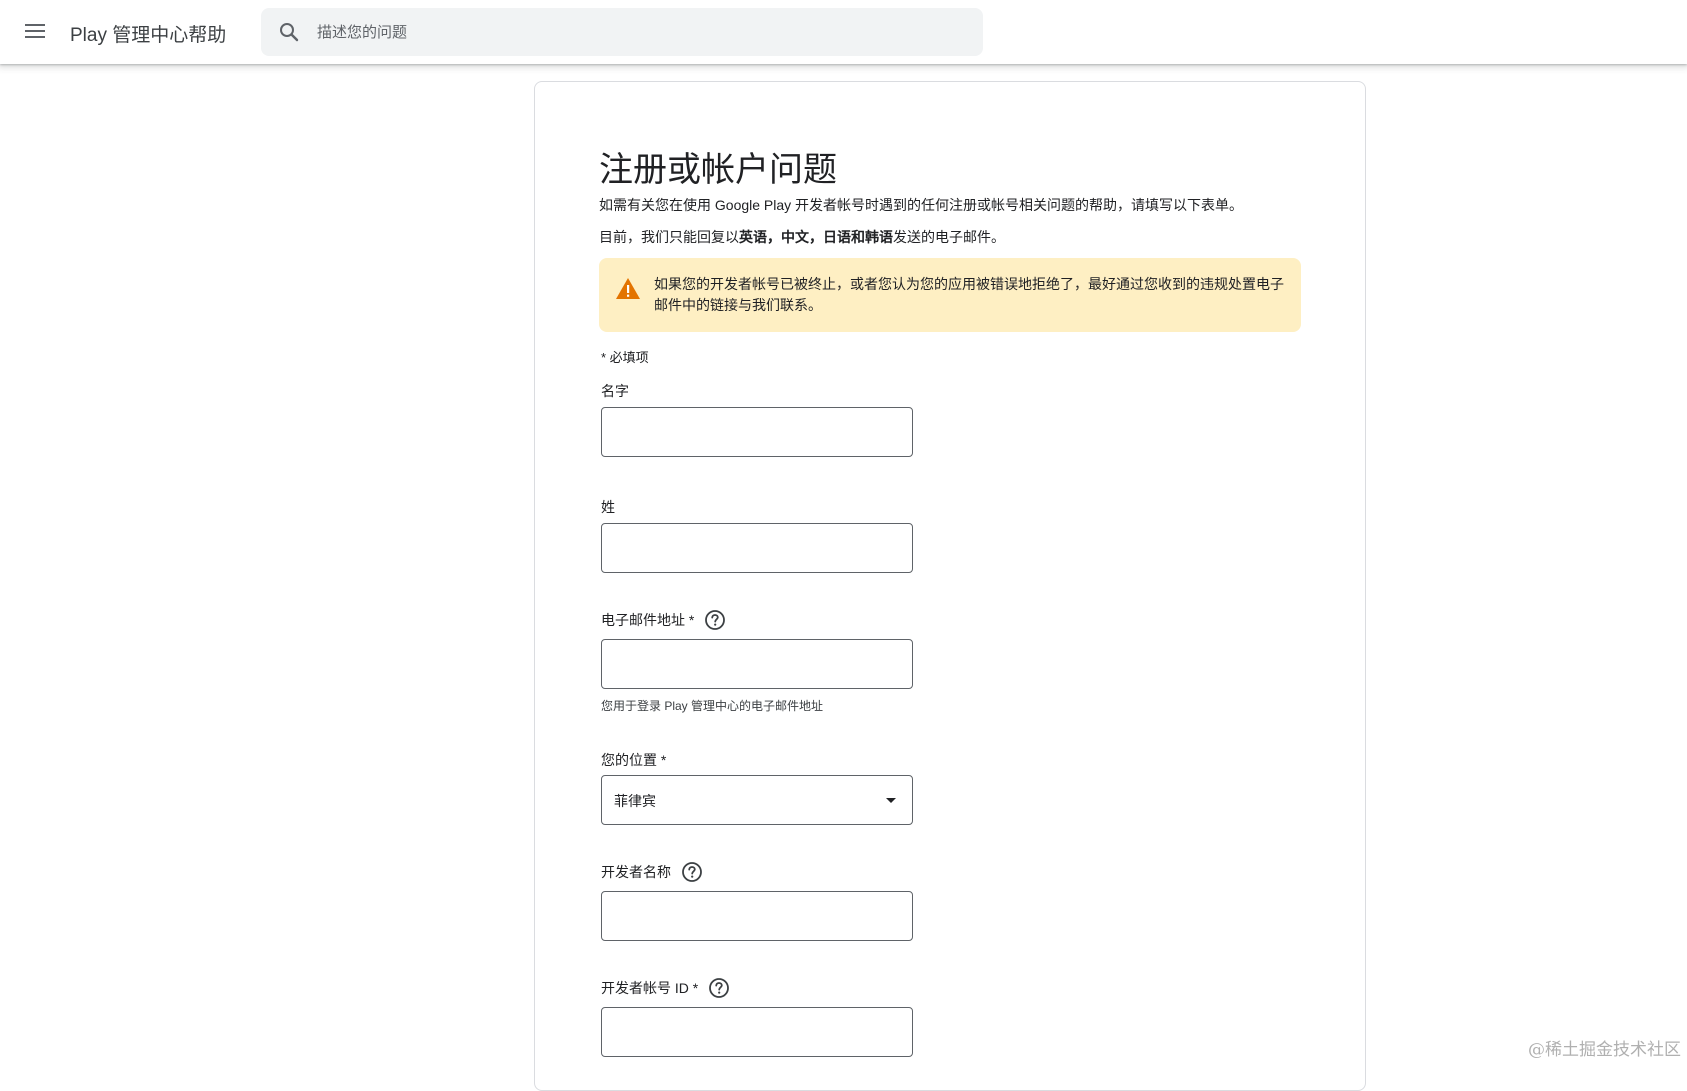 The image size is (1687, 1091). I want to click on location-label-text: 您的位置 *, so click(634, 760).